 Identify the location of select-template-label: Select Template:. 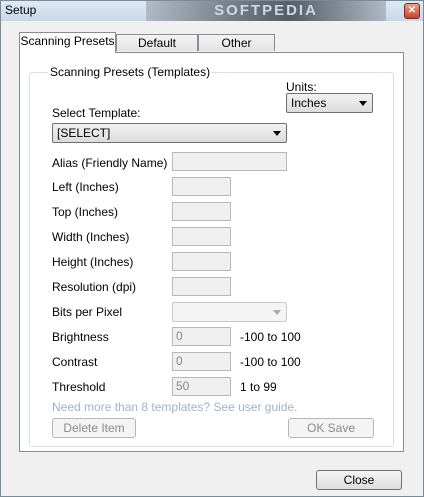
(96, 113).